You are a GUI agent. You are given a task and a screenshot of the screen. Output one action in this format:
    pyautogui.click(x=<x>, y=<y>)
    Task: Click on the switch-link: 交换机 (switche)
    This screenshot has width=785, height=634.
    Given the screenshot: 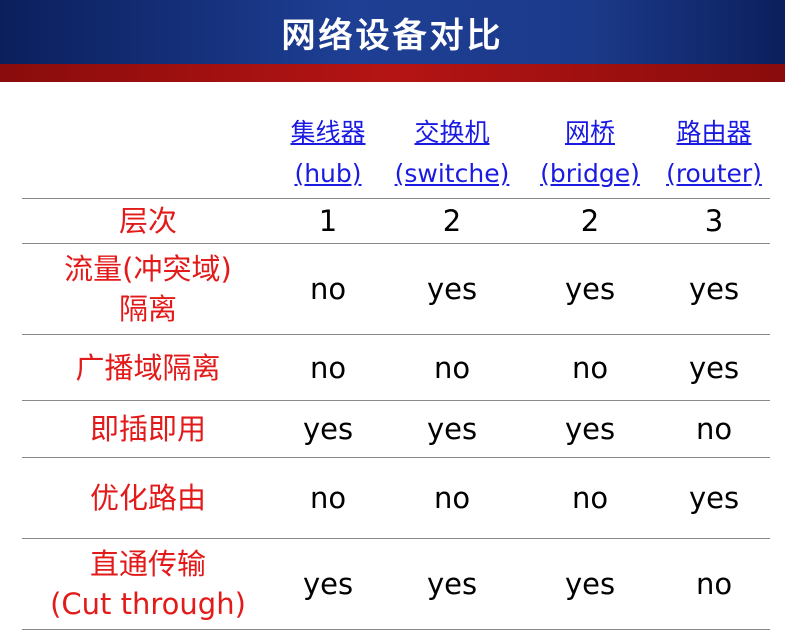 What is the action you would take?
    pyautogui.click(x=452, y=153)
    